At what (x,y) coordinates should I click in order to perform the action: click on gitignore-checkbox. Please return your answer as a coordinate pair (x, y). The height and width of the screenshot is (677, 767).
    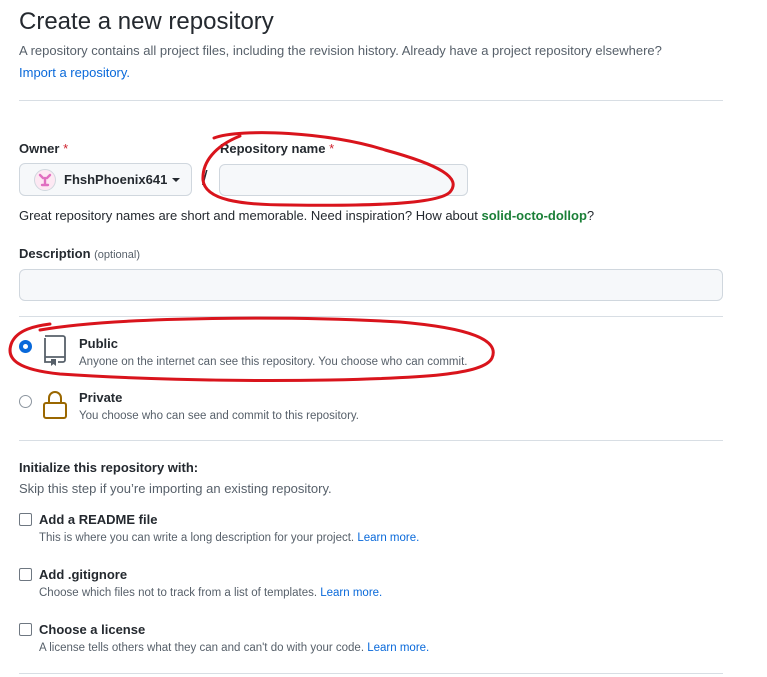
    Looking at the image, I should click on (25, 574).